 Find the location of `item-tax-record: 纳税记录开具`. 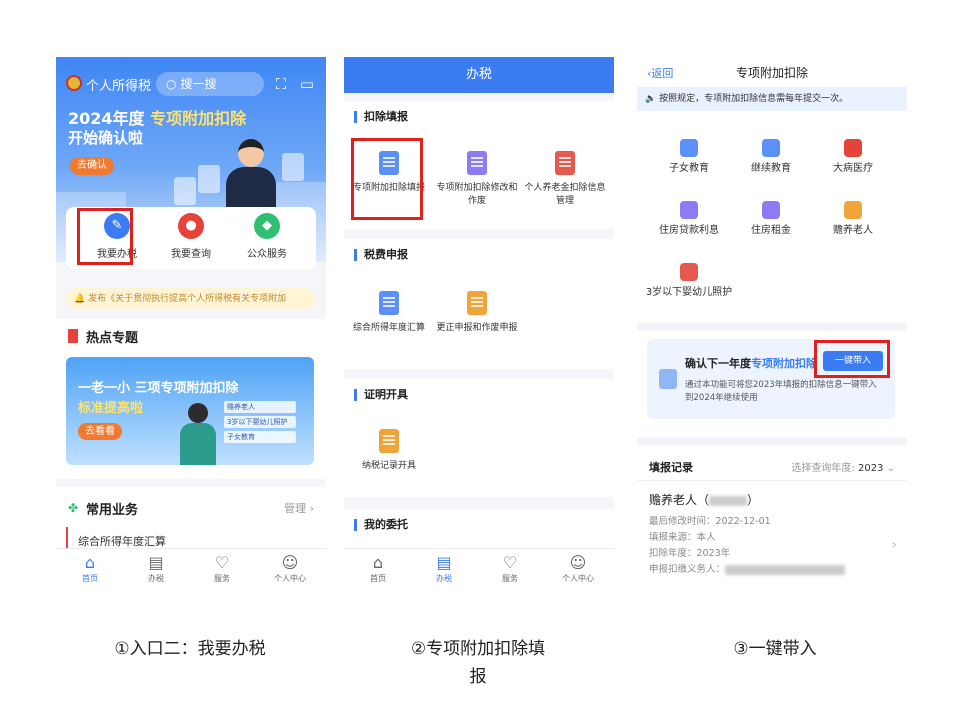

item-tax-record: 纳税记录开具 is located at coordinates (389, 451).